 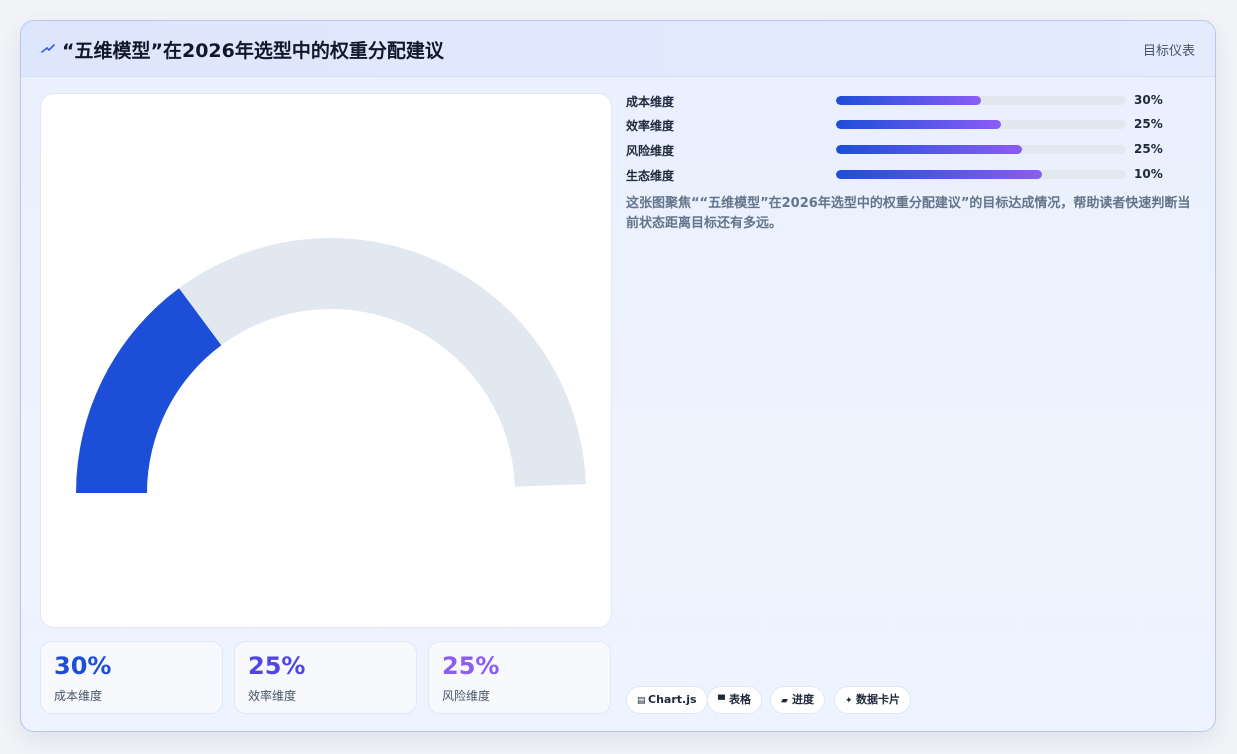 I want to click on stat-card-cost: 30% 成本维度, so click(x=131, y=677).